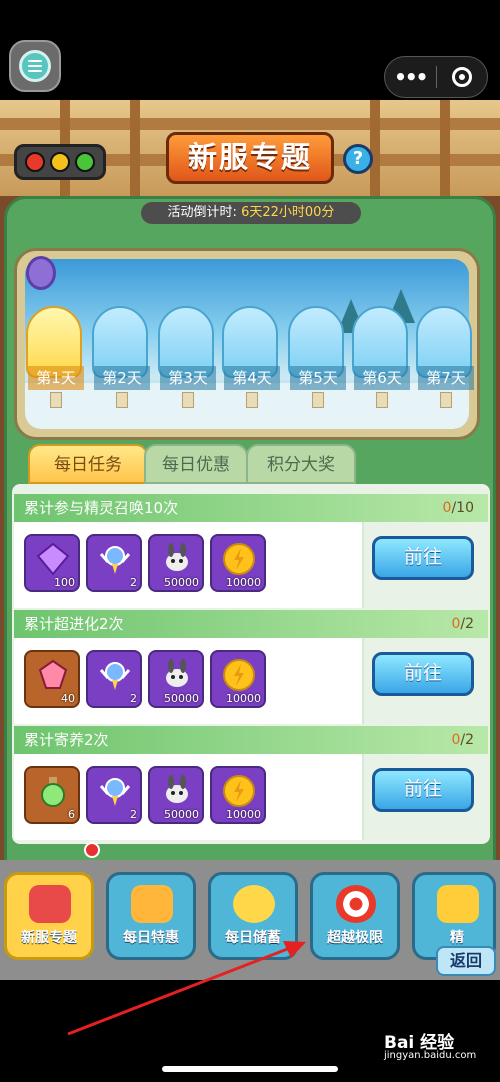  What do you see at coordinates (356, 904) in the screenshot?
I see `target-icon` at bounding box center [356, 904].